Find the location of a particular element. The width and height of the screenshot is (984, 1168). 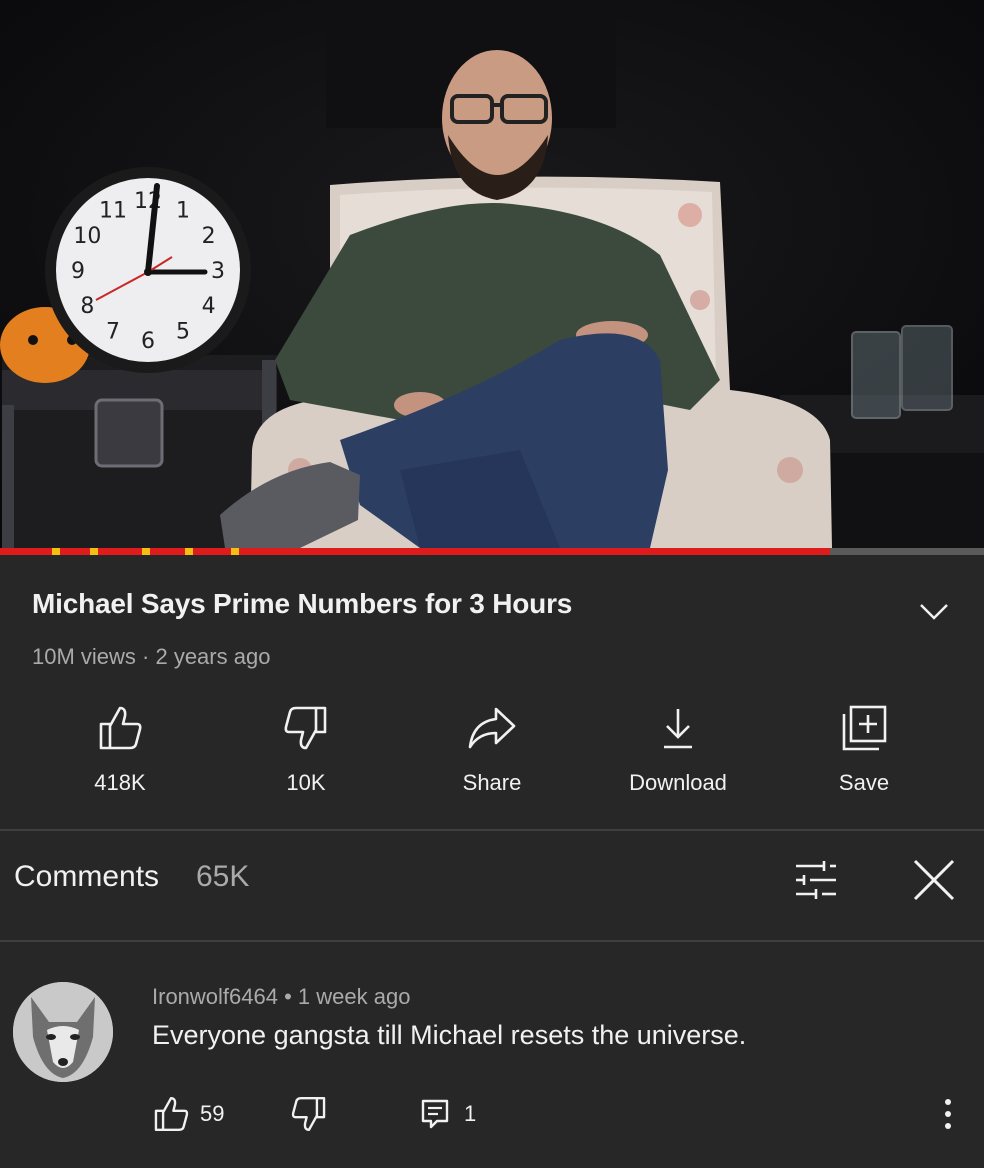

comment-reply-button: 1 is located at coordinates (448, 1114).